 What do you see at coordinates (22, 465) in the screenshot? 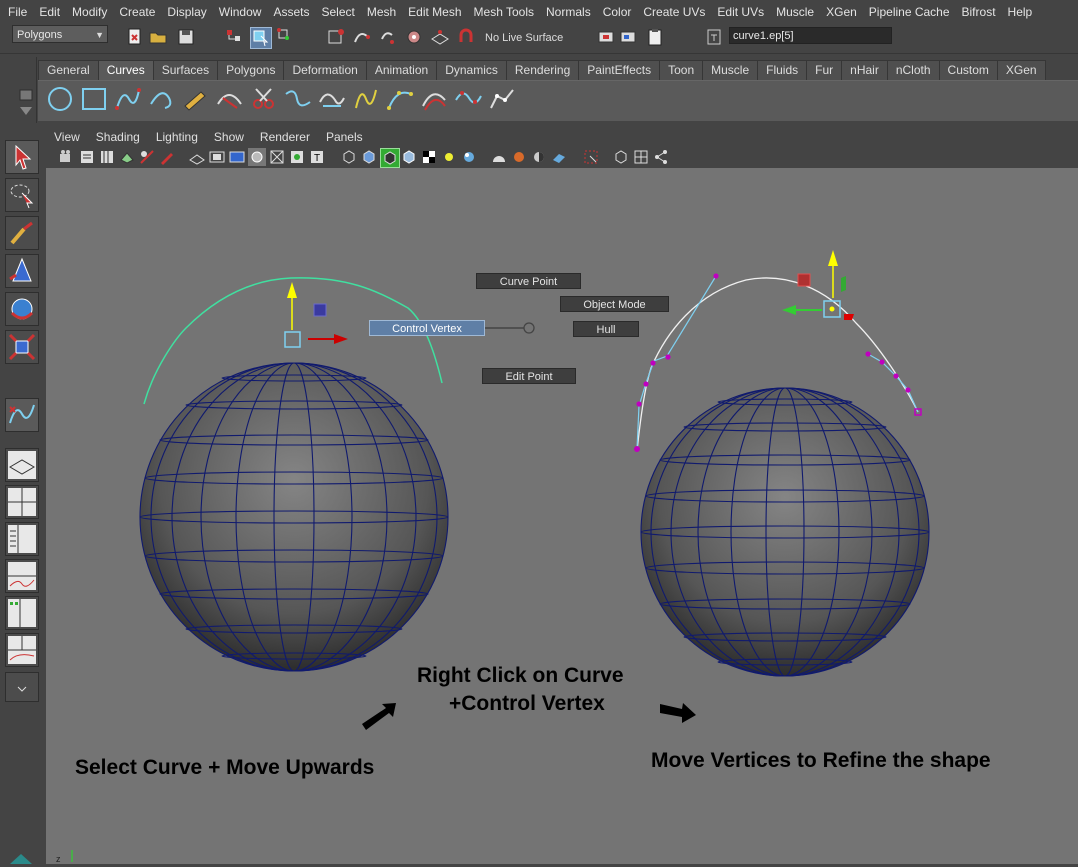
I see `single-perspective-icon` at bounding box center [22, 465].